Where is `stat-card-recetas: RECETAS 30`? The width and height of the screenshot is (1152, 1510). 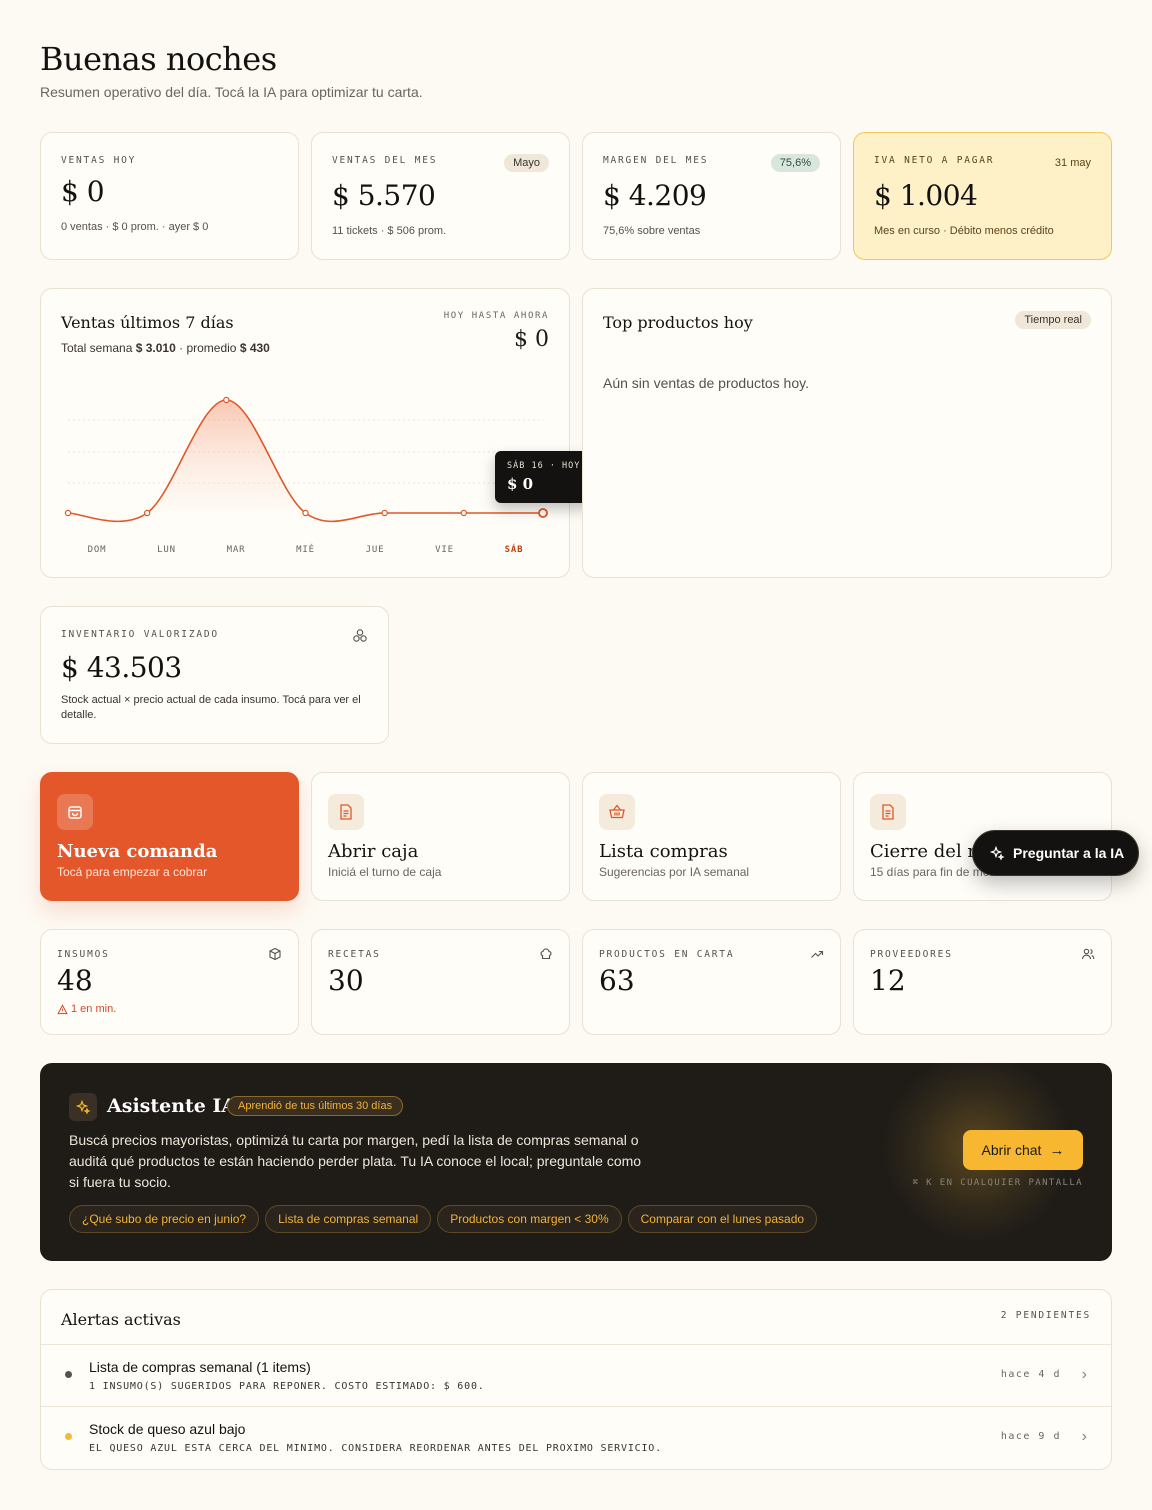 stat-card-recetas: RECETAS 30 is located at coordinates (440, 982).